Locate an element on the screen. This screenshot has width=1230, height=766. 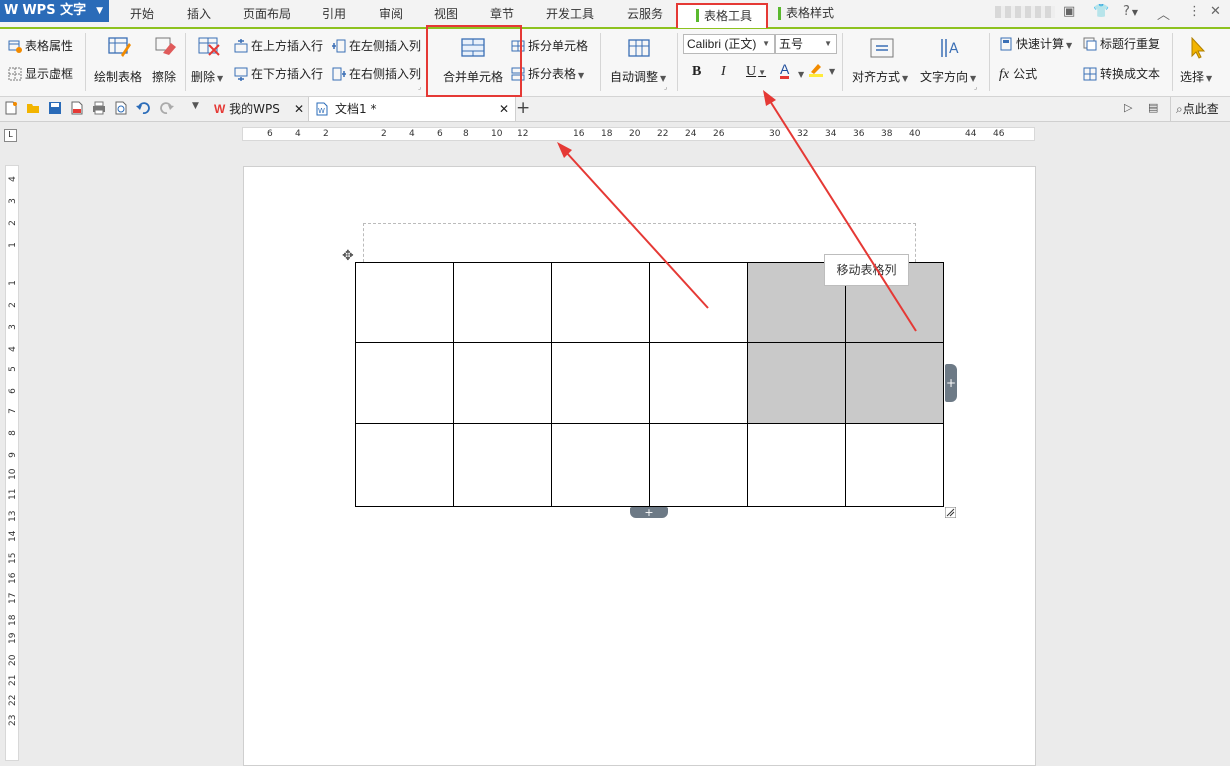
text-direction-label: 文字方向 ▼ is located at coordinates (948, 77).